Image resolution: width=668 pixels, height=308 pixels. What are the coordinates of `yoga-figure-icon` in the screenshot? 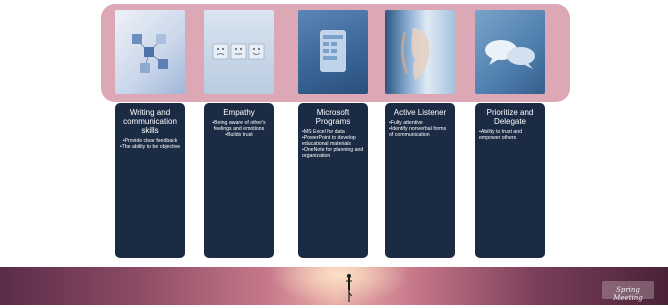 It's located at (349, 288).